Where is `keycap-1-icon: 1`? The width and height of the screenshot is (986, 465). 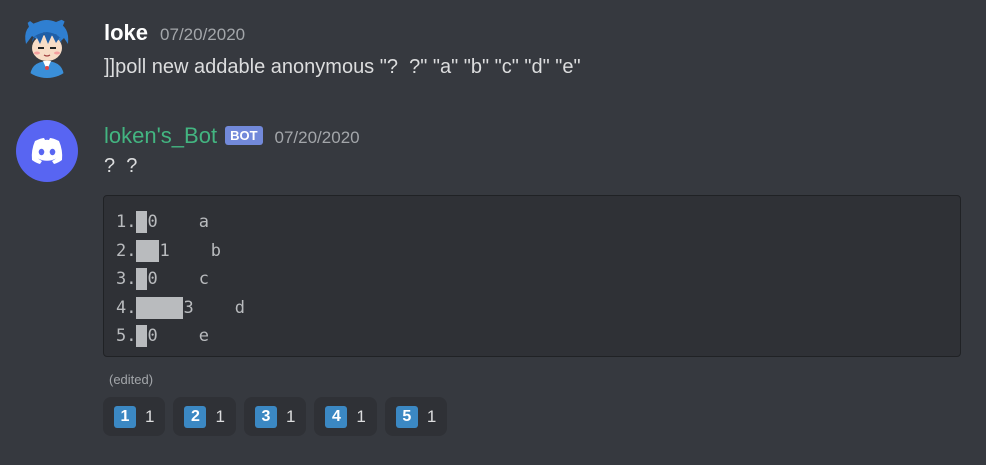 keycap-1-icon: 1 is located at coordinates (125, 416).